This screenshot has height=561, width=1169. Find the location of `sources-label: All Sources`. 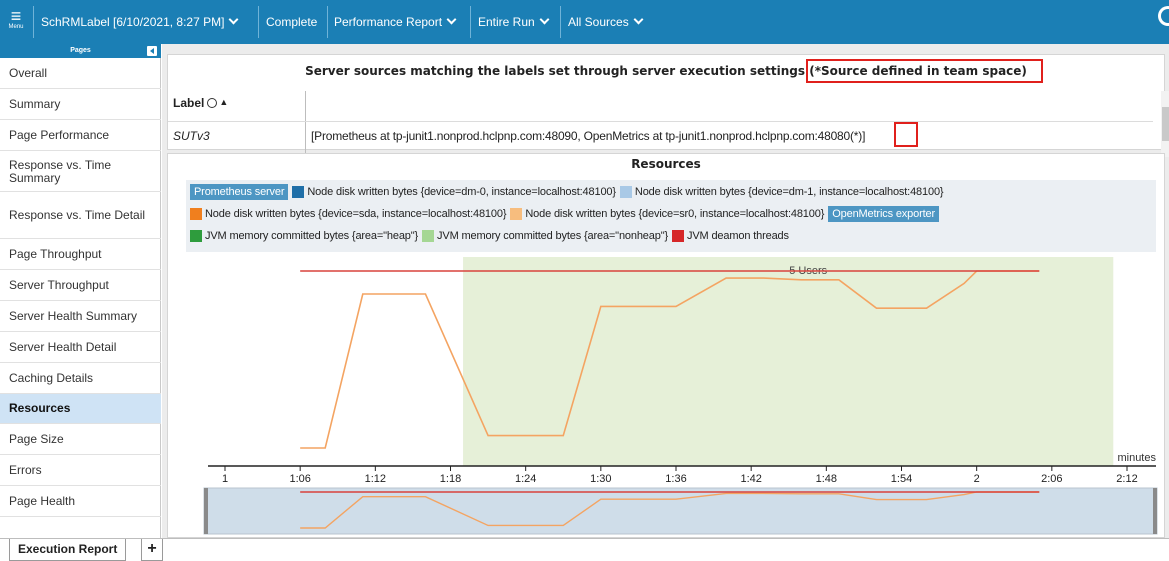

sources-label: All Sources is located at coordinates (598, 22).